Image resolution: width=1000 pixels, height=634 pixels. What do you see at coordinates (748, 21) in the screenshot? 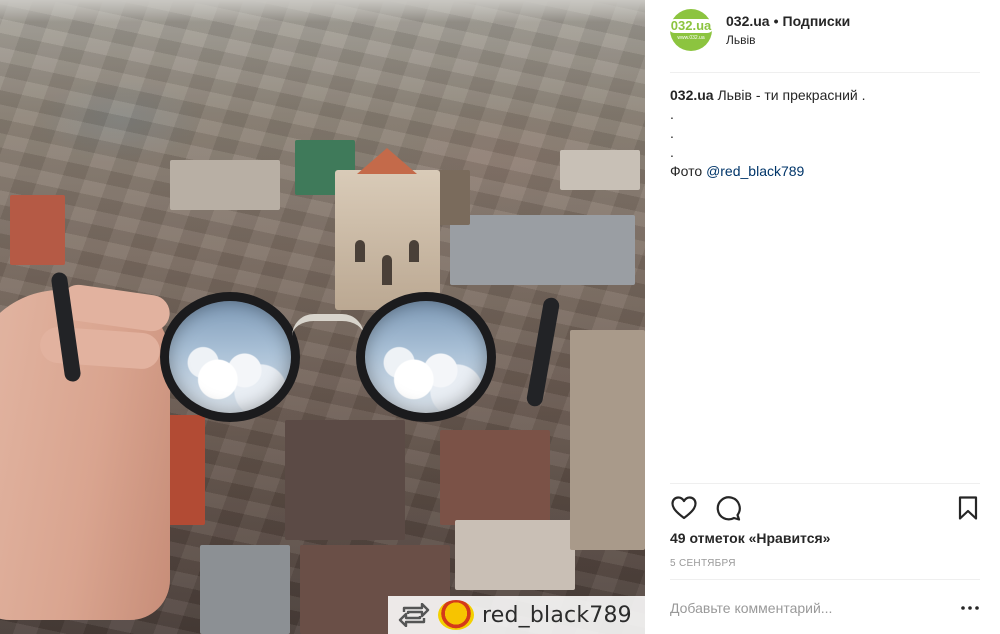
I see `account-name: 032.ua` at bounding box center [748, 21].